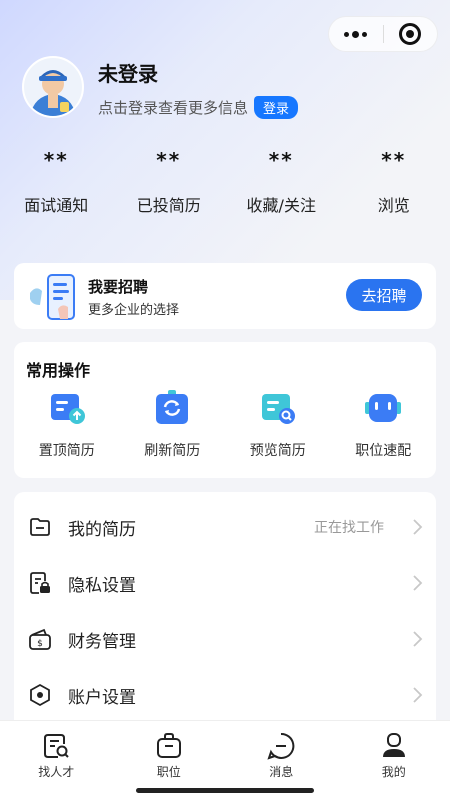 Image resolution: width=450 pixels, height=800 pixels. What do you see at coordinates (225, 695) in the screenshot?
I see `menu-item-account: 账户设置` at bounding box center [225, 695].